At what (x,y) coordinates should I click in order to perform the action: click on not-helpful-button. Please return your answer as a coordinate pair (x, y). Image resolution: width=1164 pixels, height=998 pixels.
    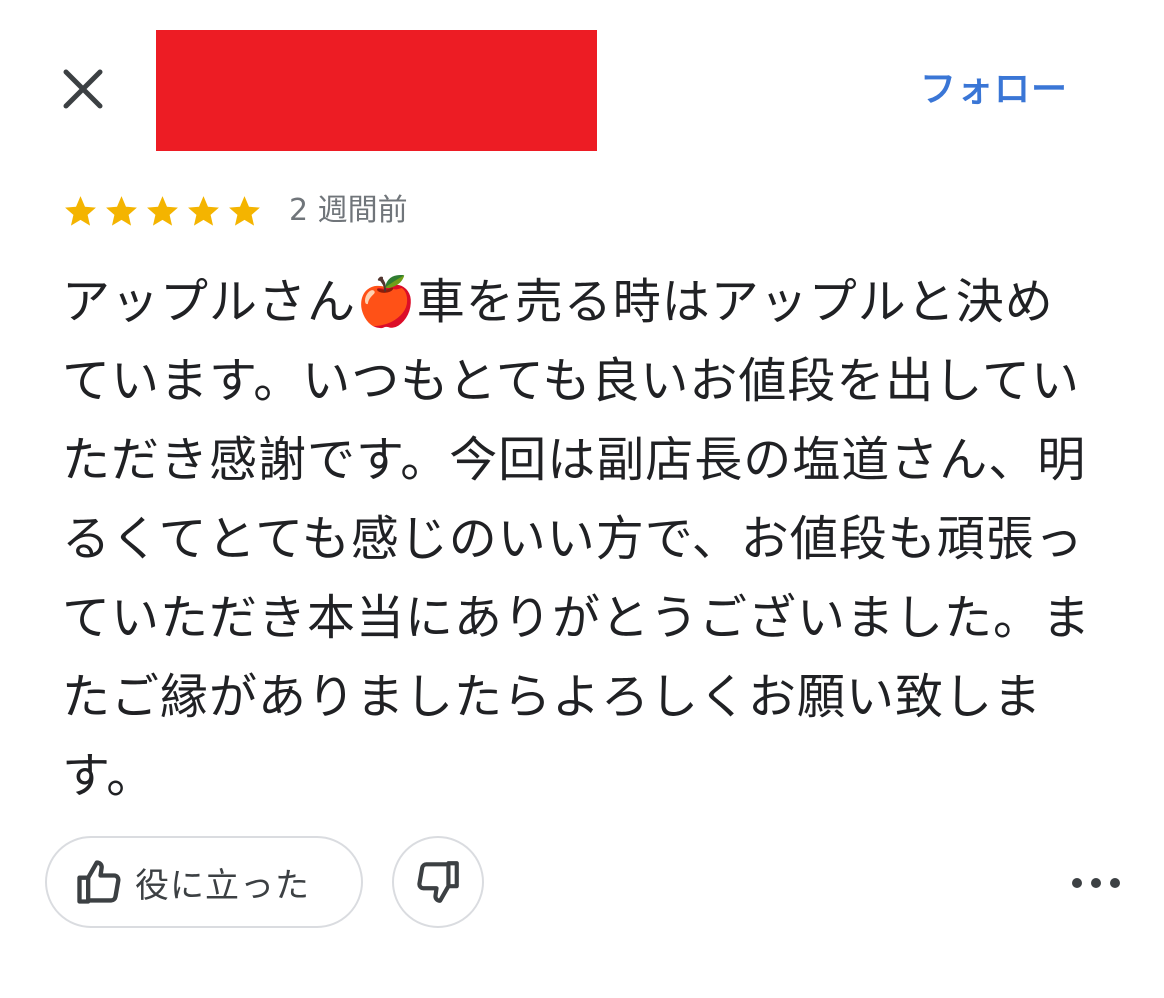
    Looking at the image, I should click on (438, 882).